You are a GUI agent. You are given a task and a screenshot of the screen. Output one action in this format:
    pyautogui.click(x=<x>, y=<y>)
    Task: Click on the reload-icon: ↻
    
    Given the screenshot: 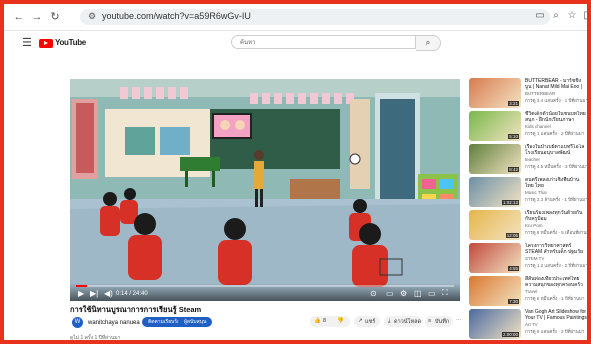 What is the action you would take?
    pyautogui.click(x=55, y=17)
    